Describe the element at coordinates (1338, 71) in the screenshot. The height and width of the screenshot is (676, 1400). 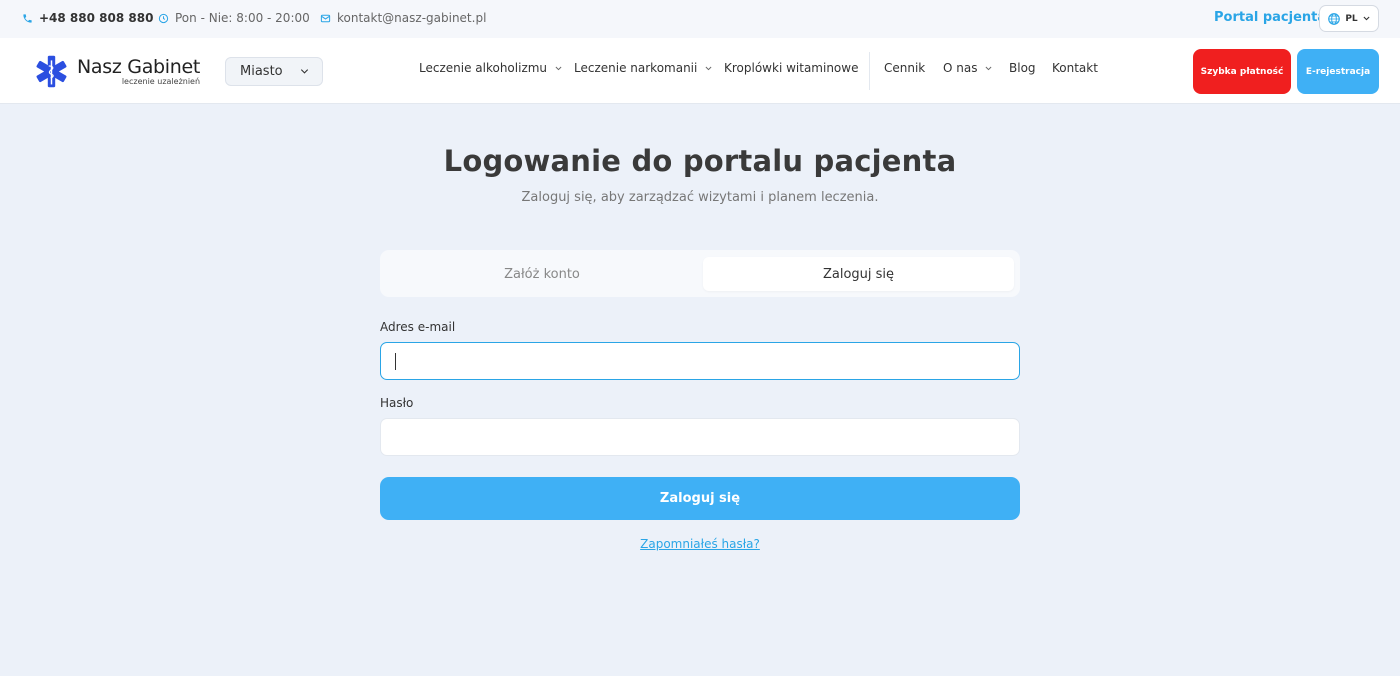
I see `e-registration-button: E-rejestracja` at that location.